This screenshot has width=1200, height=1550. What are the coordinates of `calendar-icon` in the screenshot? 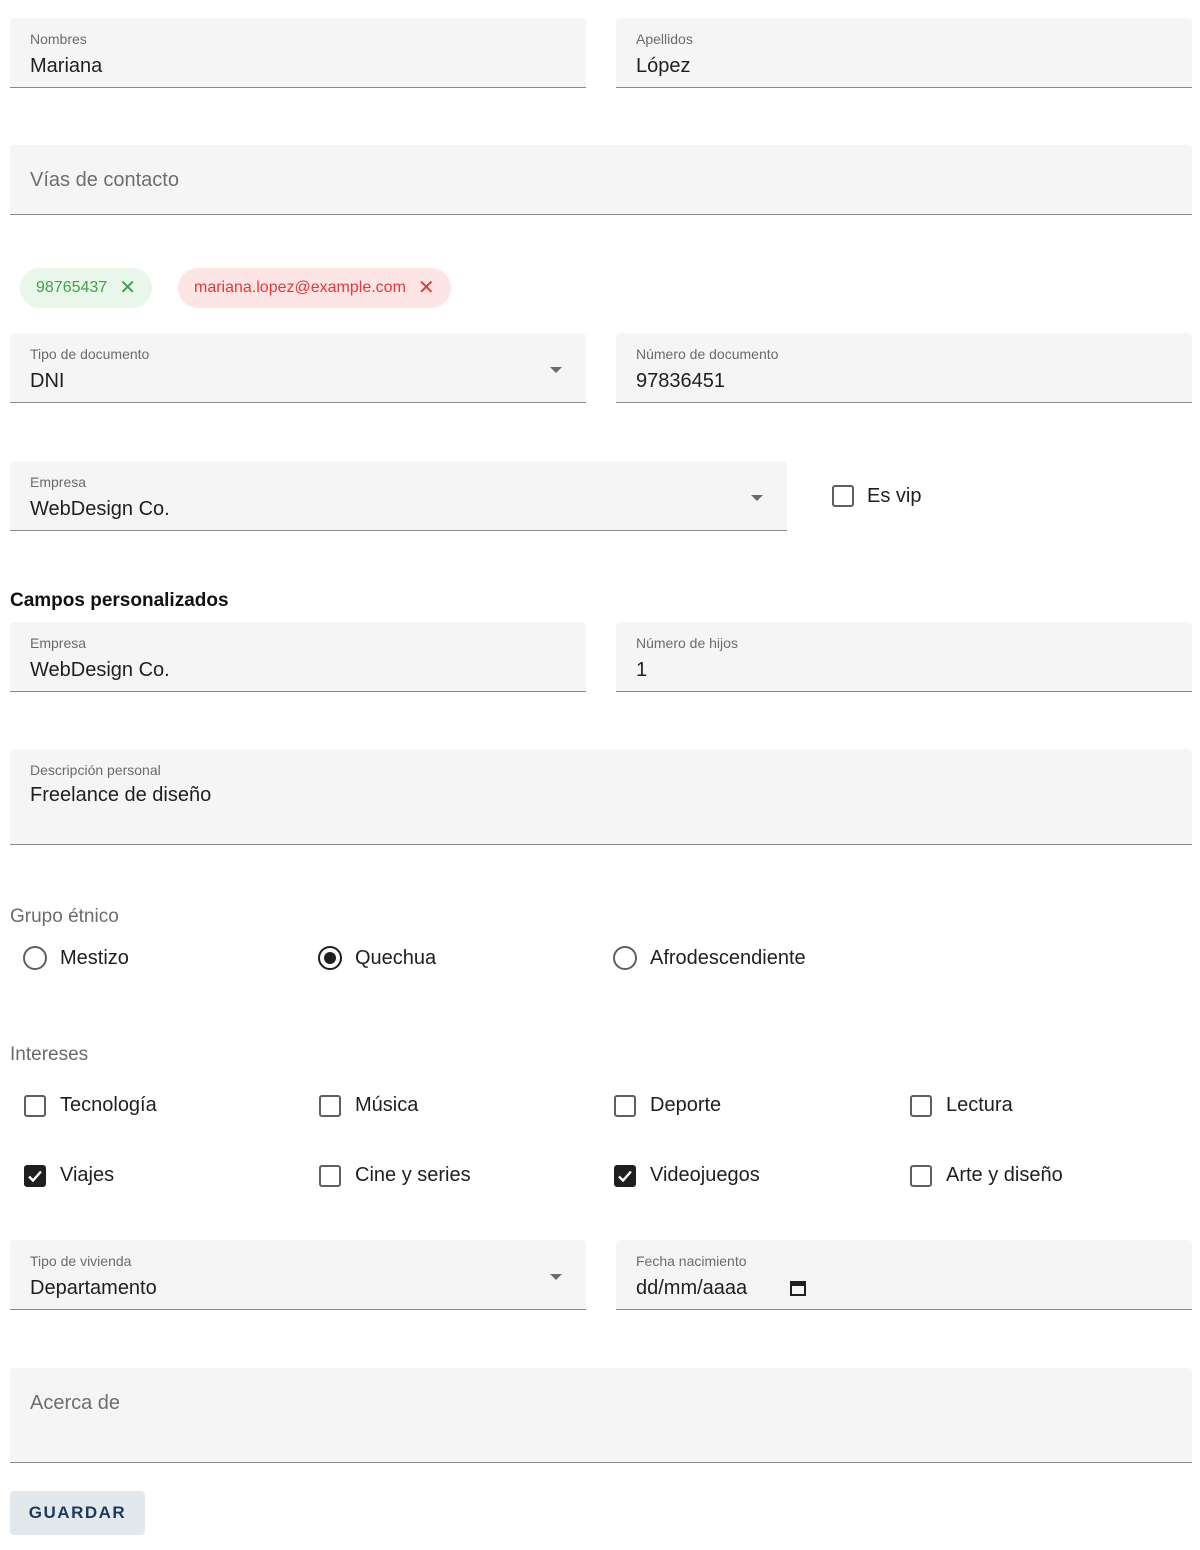 It's located at (798, 1288).